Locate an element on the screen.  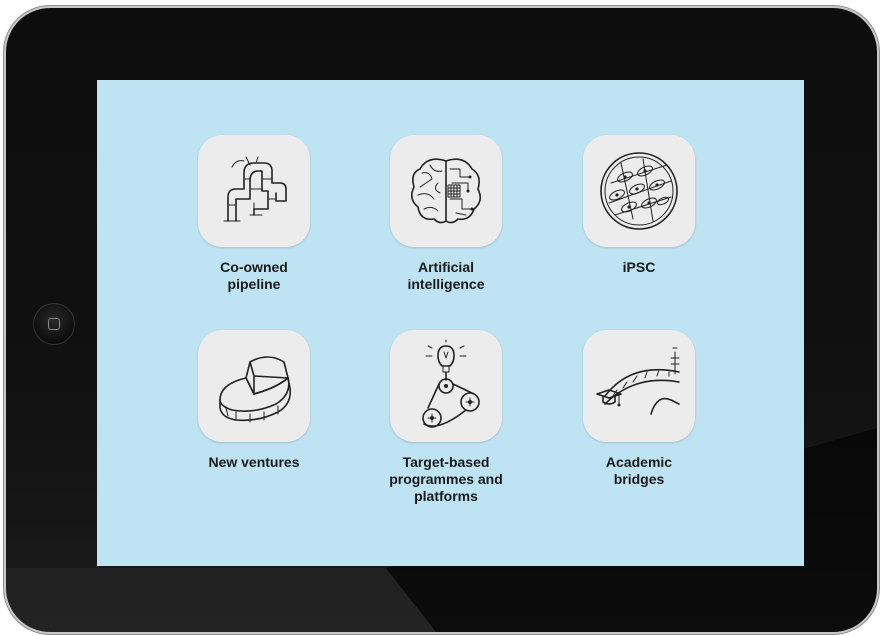
app-artificial-intelligence: Artificial intelligence is located at coordinates (446, 214).